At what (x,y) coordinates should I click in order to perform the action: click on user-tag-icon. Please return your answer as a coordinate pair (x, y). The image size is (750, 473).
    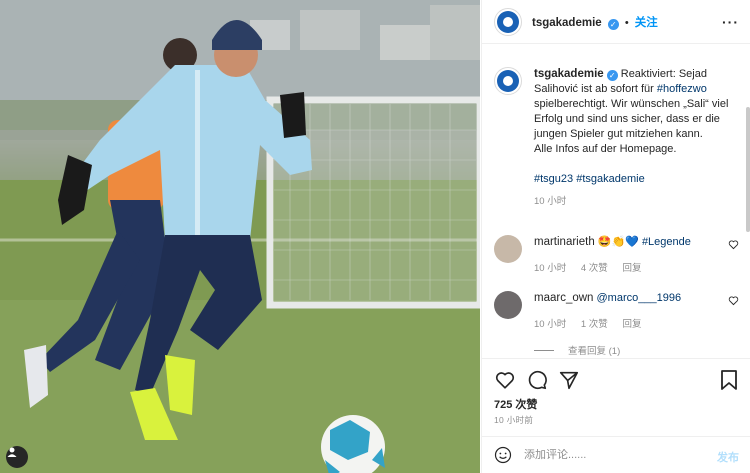
    Looking at the image, I should click on (17, 457).